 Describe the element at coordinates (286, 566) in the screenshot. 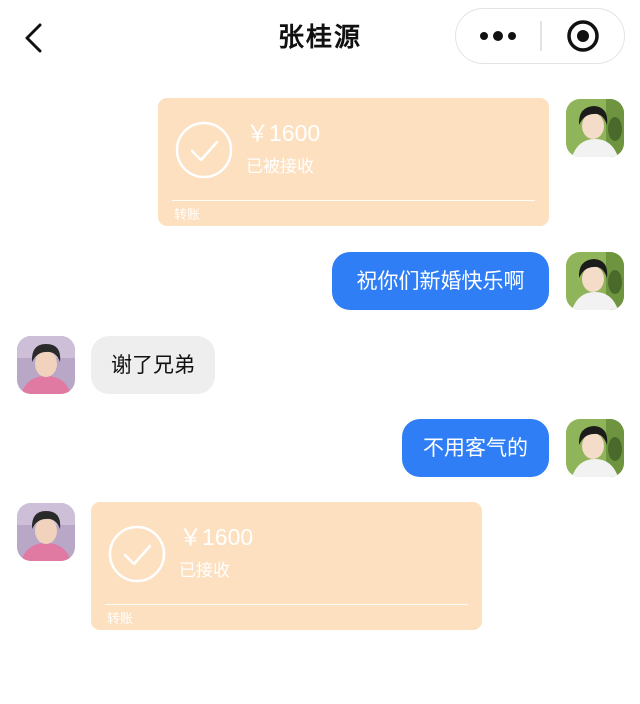

I see `transfer-card-received: ￥1600 已接收 转账` at that location.